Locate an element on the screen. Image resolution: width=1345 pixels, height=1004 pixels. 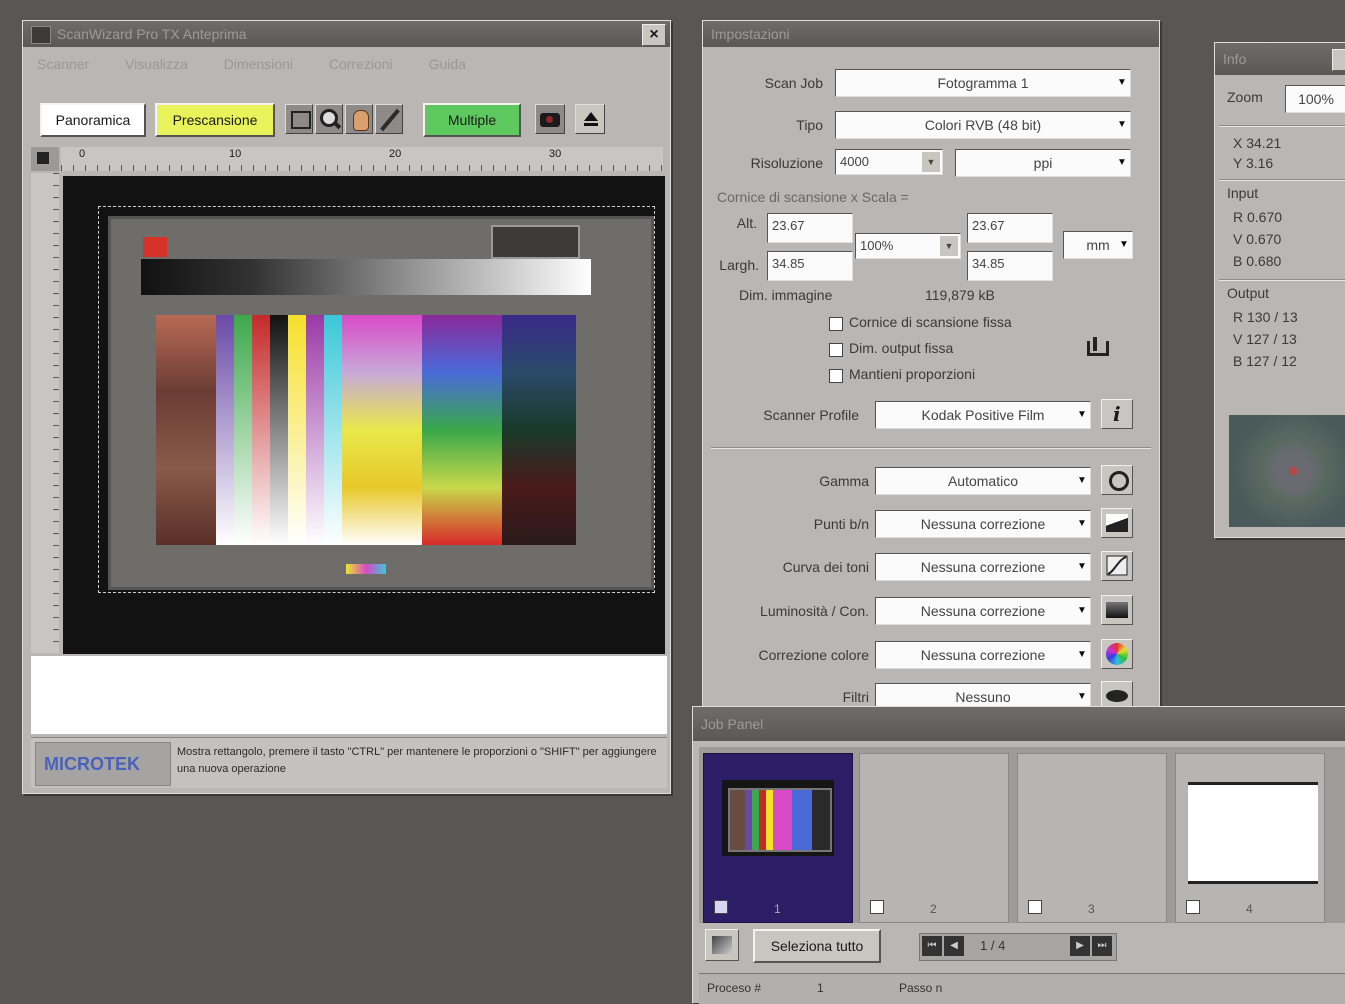
prescan-button: Prescansione is located at coordinates (215, 120).